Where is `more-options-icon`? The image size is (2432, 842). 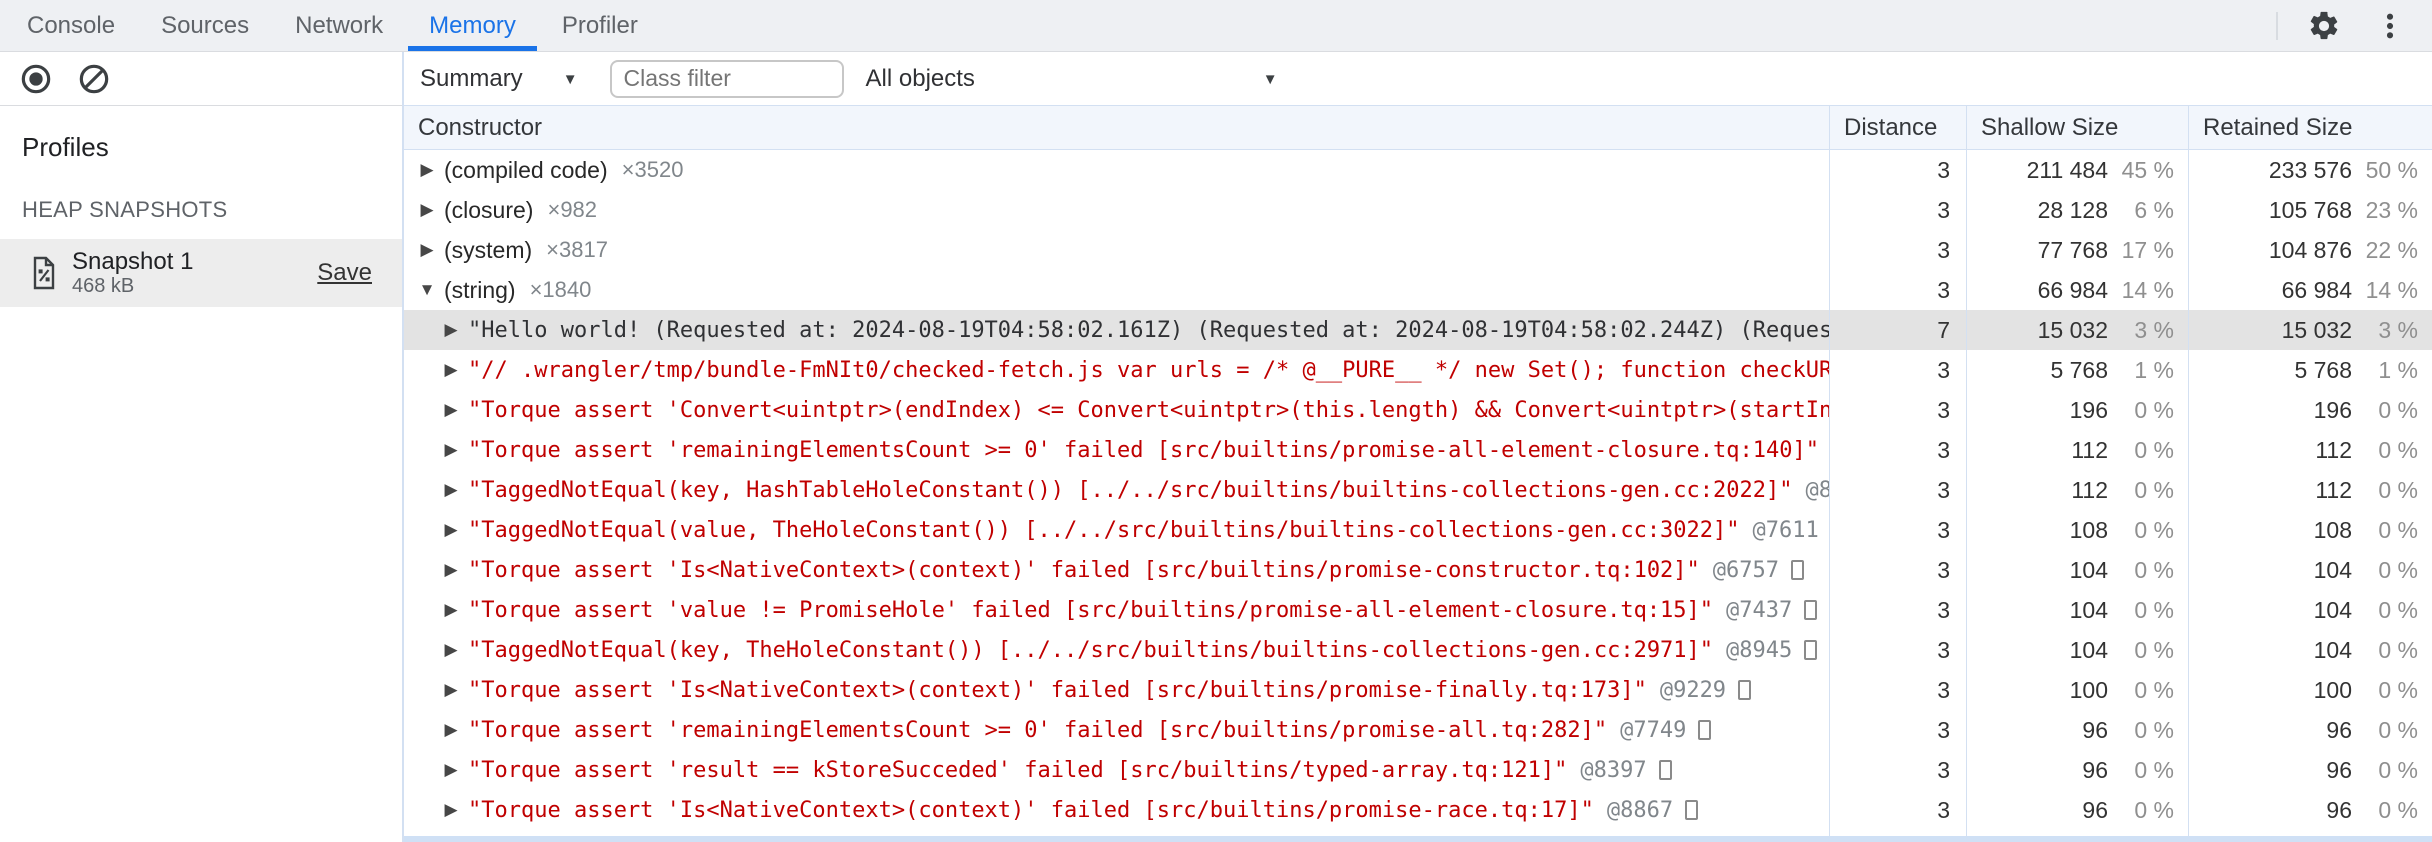 more-options-icon is located at coordinates (2390, 26).